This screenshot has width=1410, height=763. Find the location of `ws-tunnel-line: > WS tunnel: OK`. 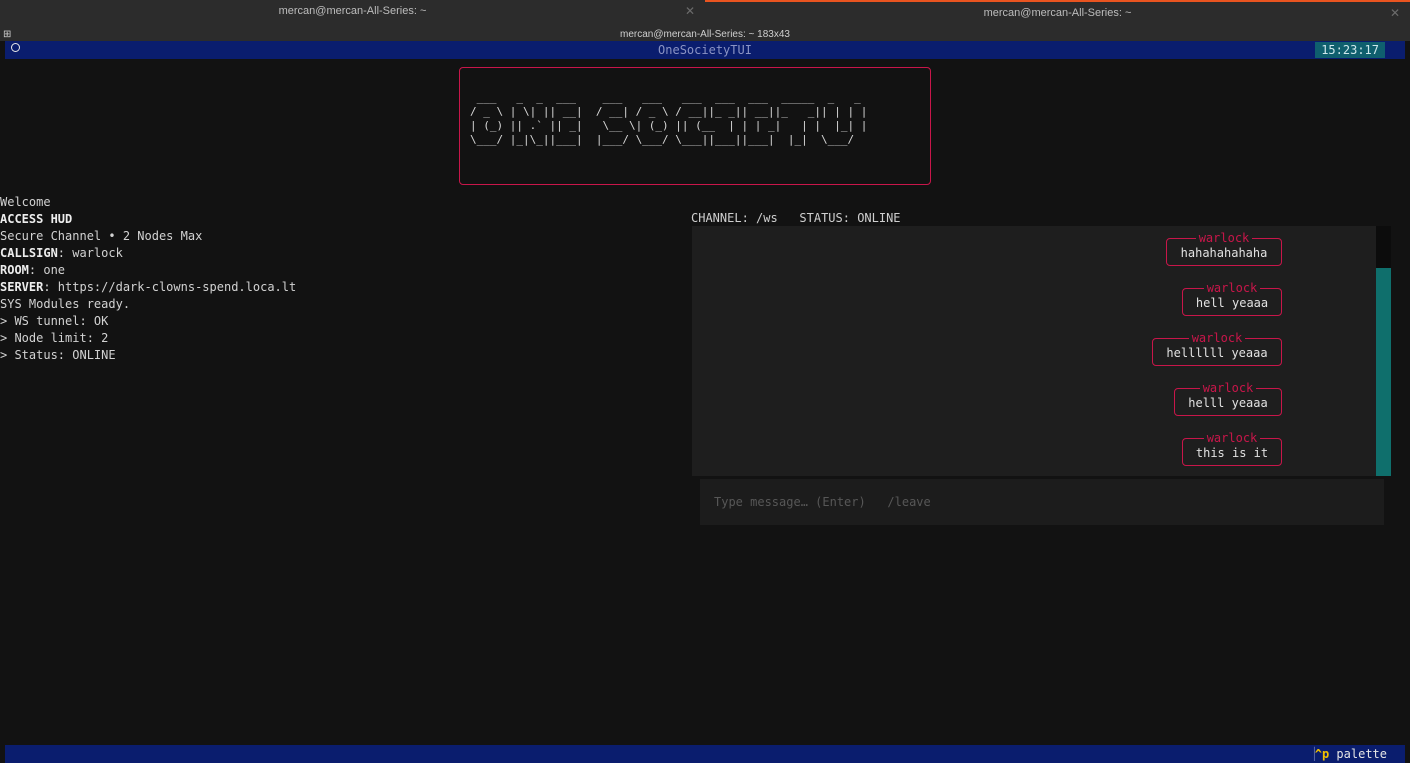

ws-tunnel-line: > WS tunnel: OK is located at coordinates (54, 321).